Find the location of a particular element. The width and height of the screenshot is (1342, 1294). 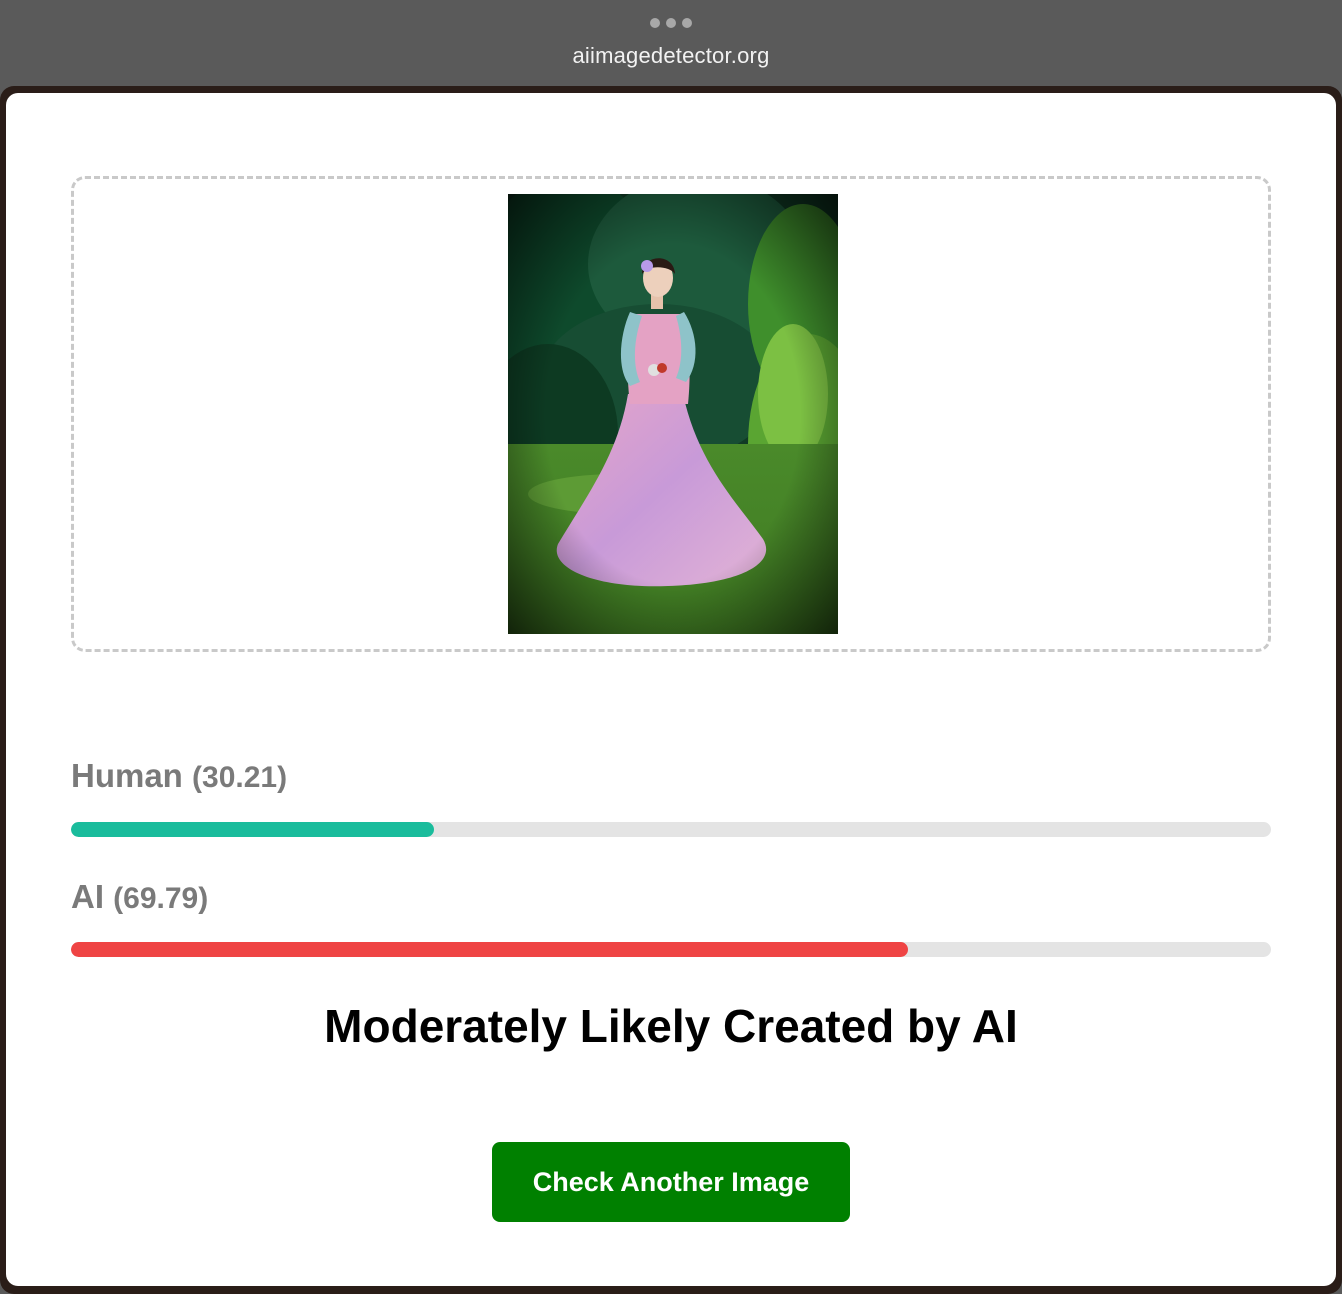

uploaded-photo is located at coordinates (673, 414).